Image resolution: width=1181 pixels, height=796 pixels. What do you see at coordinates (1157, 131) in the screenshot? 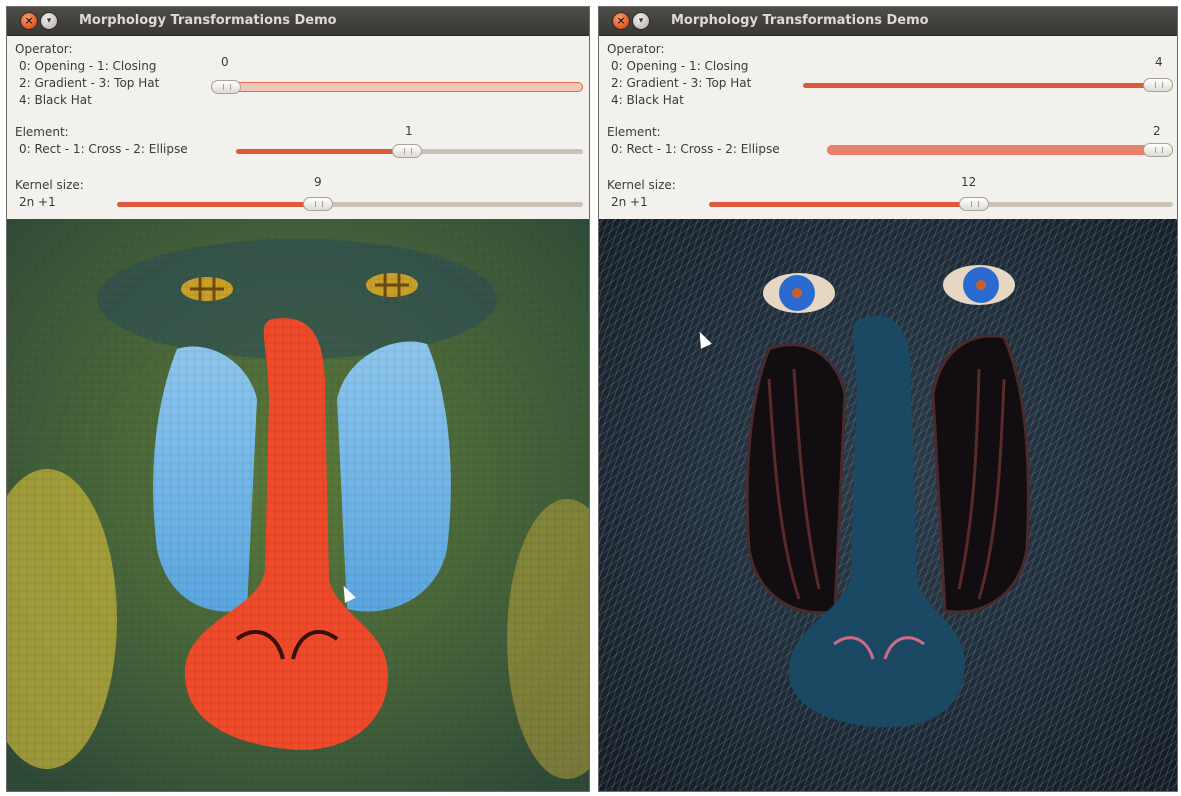
I see `element-value: 2` at bounding box center [1157, 131].